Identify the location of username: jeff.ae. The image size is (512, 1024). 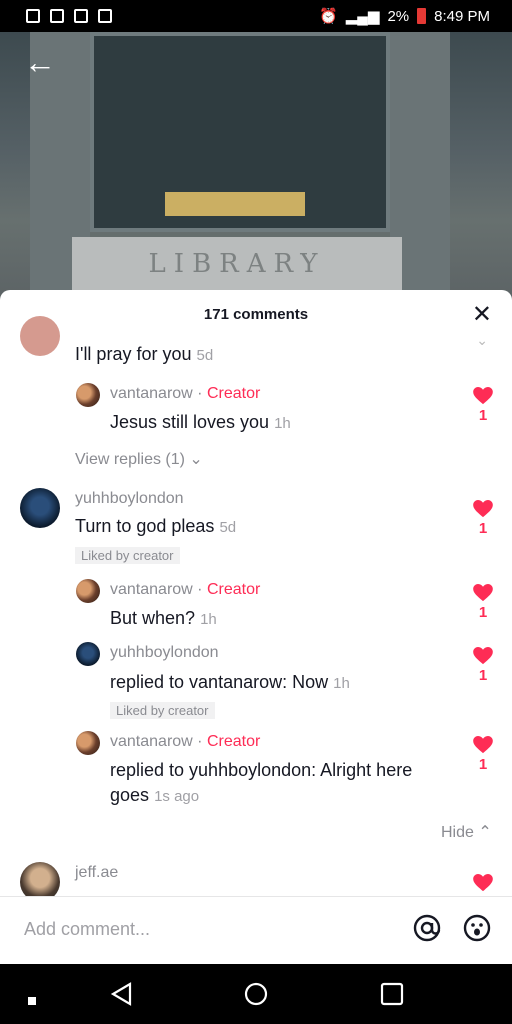
(96, 873).